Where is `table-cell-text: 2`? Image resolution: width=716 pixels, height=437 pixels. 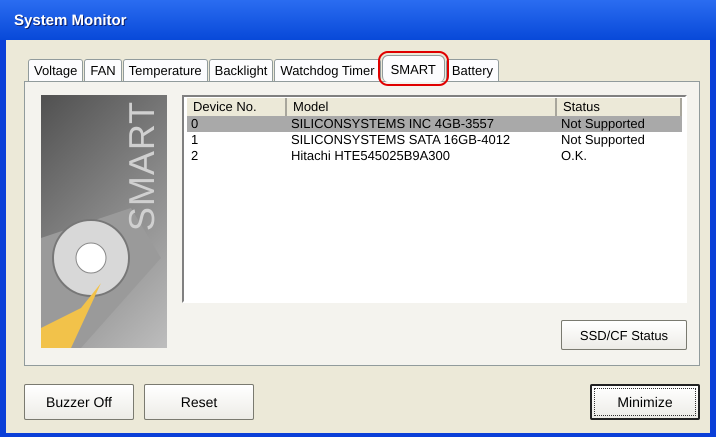 table-cell-text: 2 is located at coordinates (195, 156).